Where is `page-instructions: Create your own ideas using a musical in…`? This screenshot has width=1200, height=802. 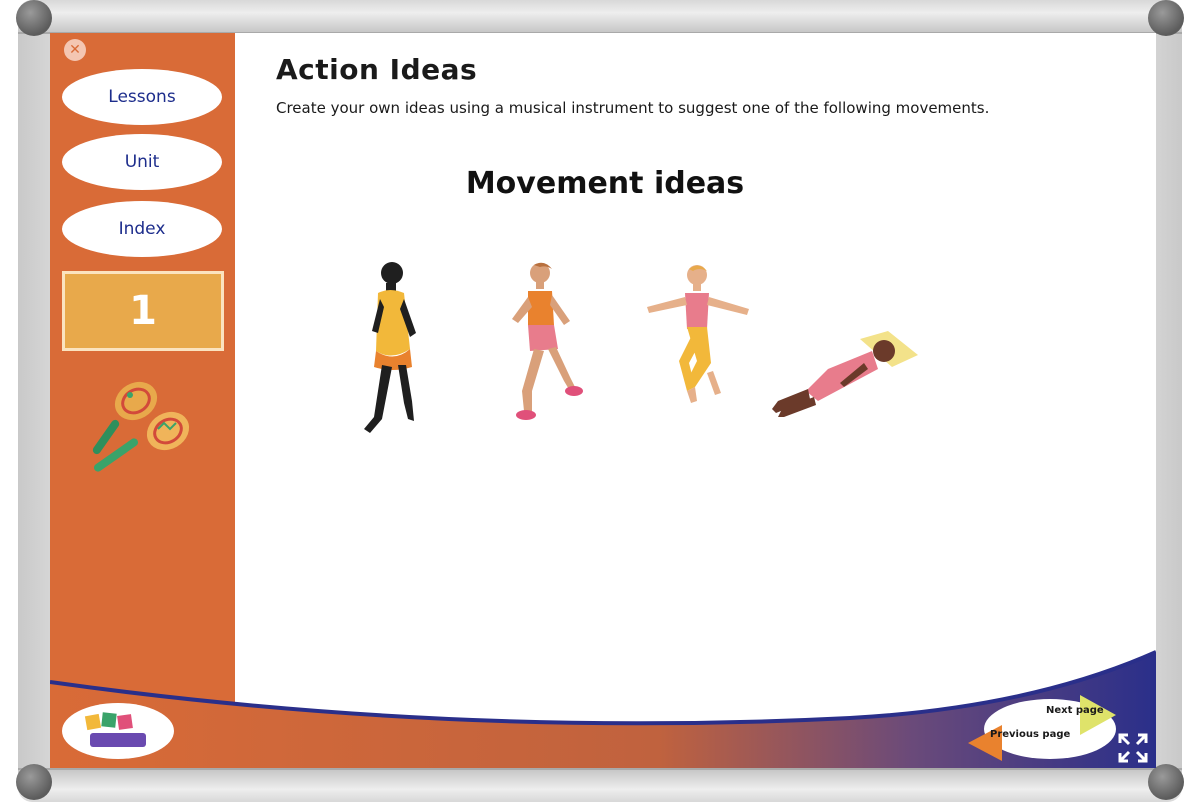
page-instructions: Create your own ideas using a musical in… is located at coordinates (633, 108).